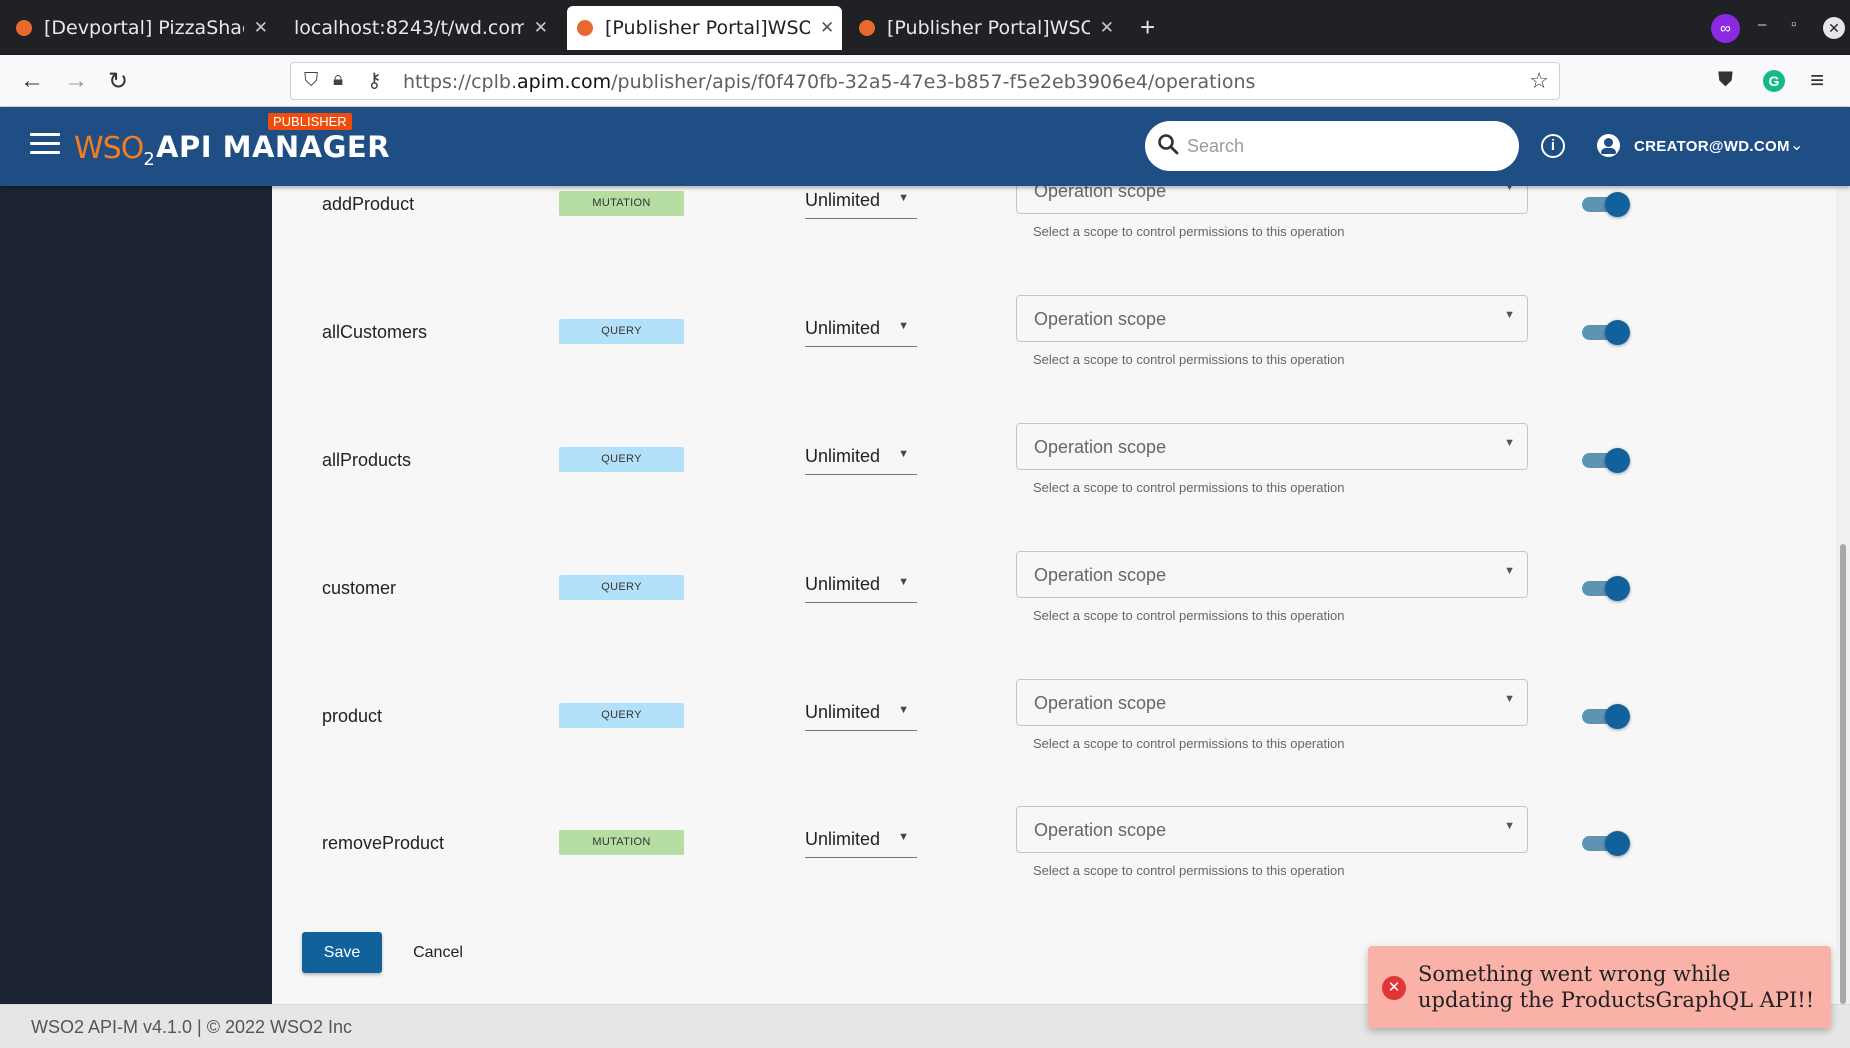  What do you see at coordinates (1168, 144) in the screenshot?
I see `search-icon` at bounding box center [1168, 144].